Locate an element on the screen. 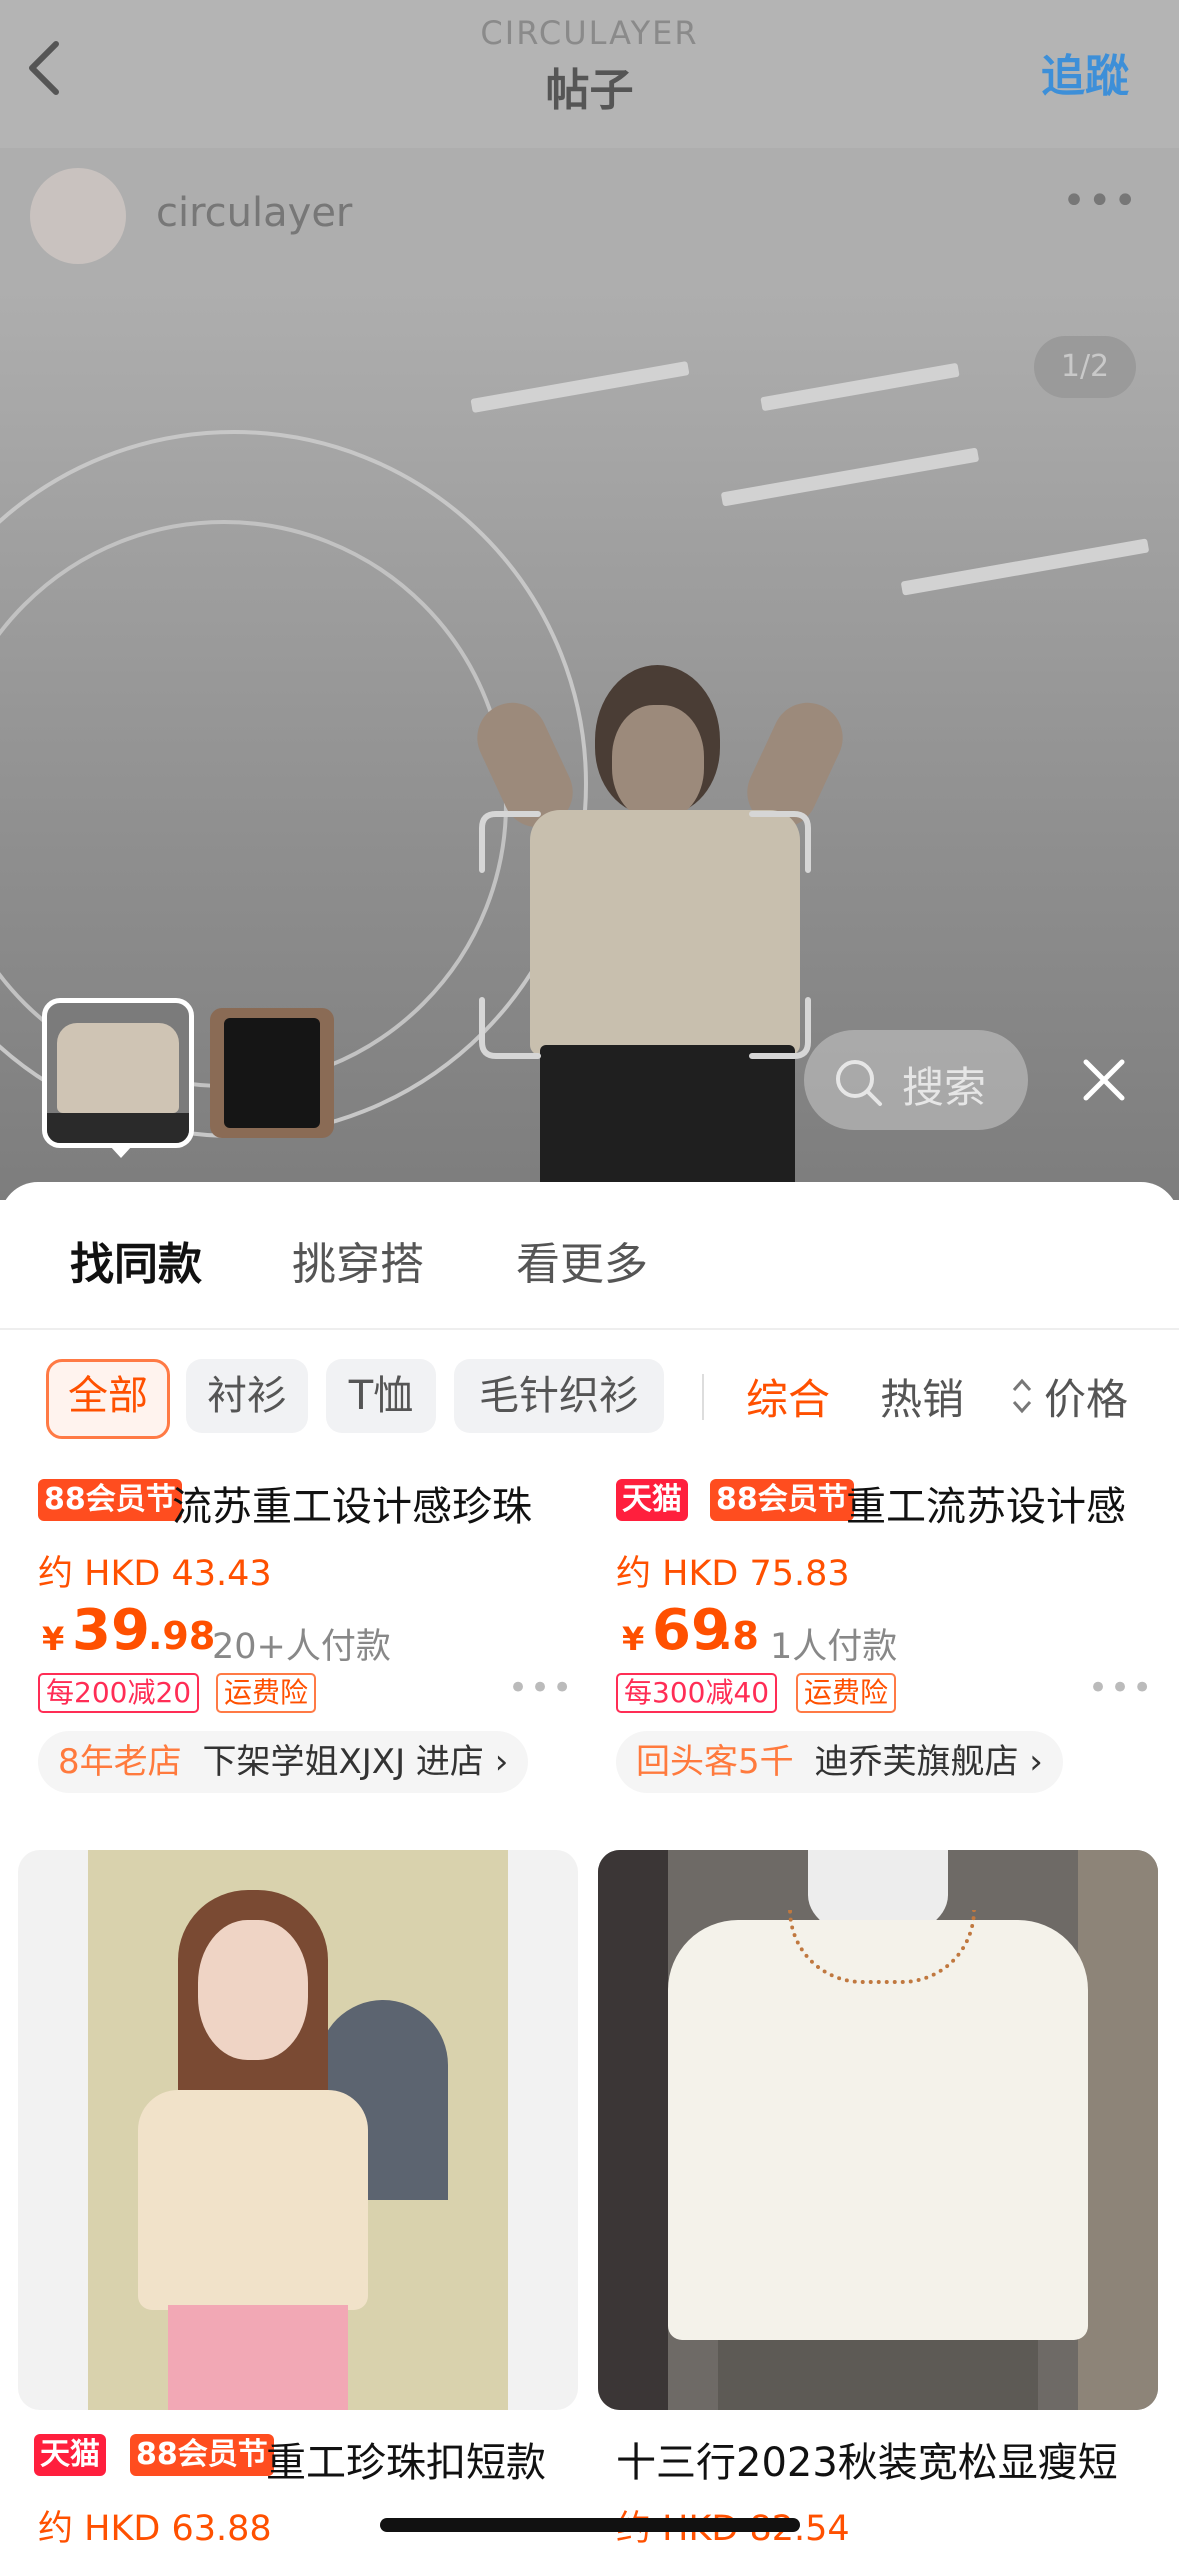 Image resolution: width=1179 pixels, height=2556 pixels. chip-knitwear: 毛针织衫 is located at coordinates (559, 1396).